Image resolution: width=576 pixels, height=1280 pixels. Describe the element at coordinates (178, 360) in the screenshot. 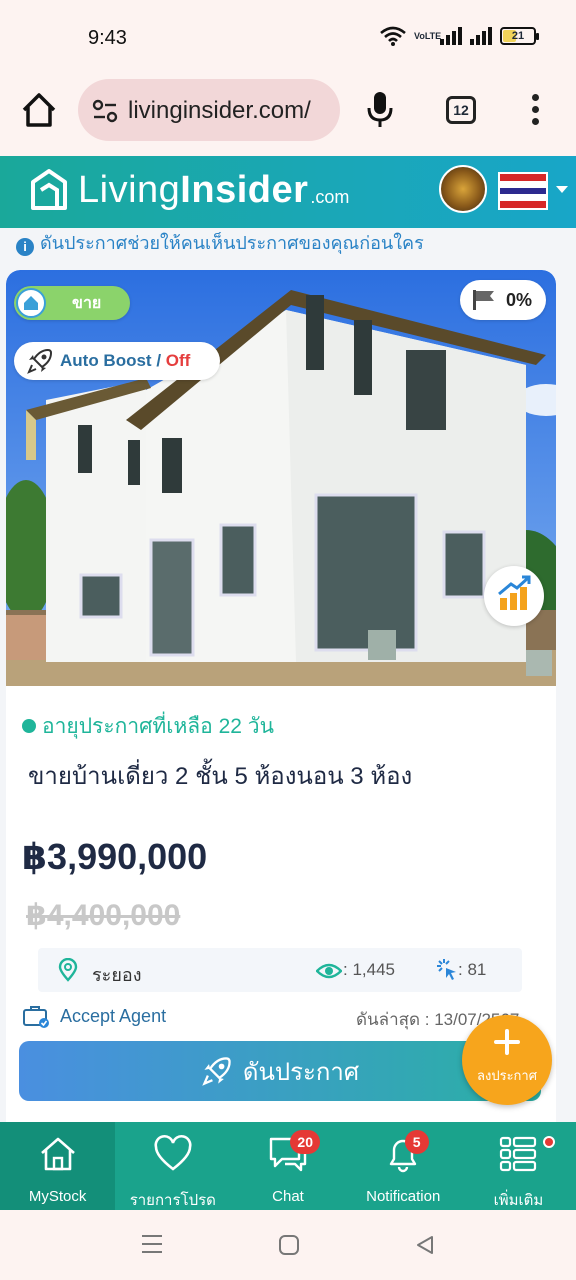

I see `auto-boost-state: Off` at that location.